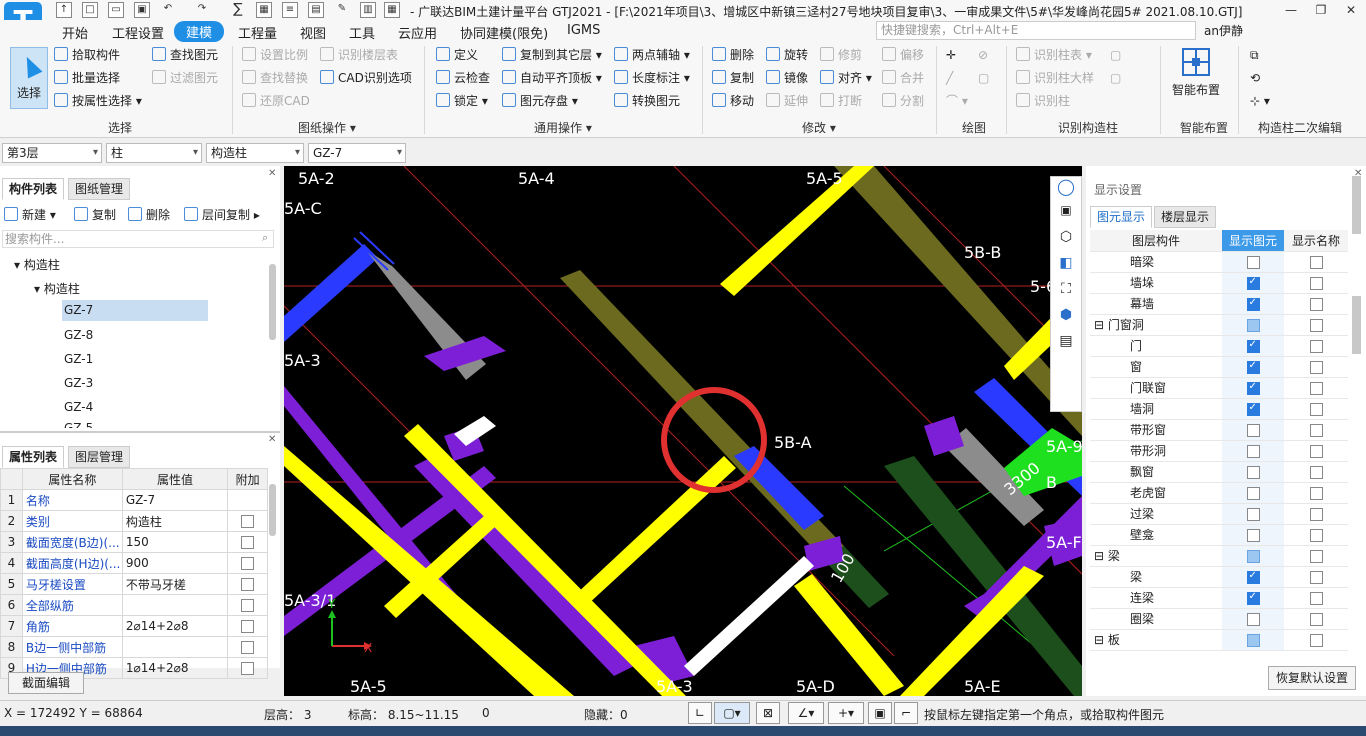 Image resolution: width=1366 pixels, height=736 pixels. Describe the element at coordinates (95, 215) in the screenshot. I see `copy-component-button: 复制` at that location.